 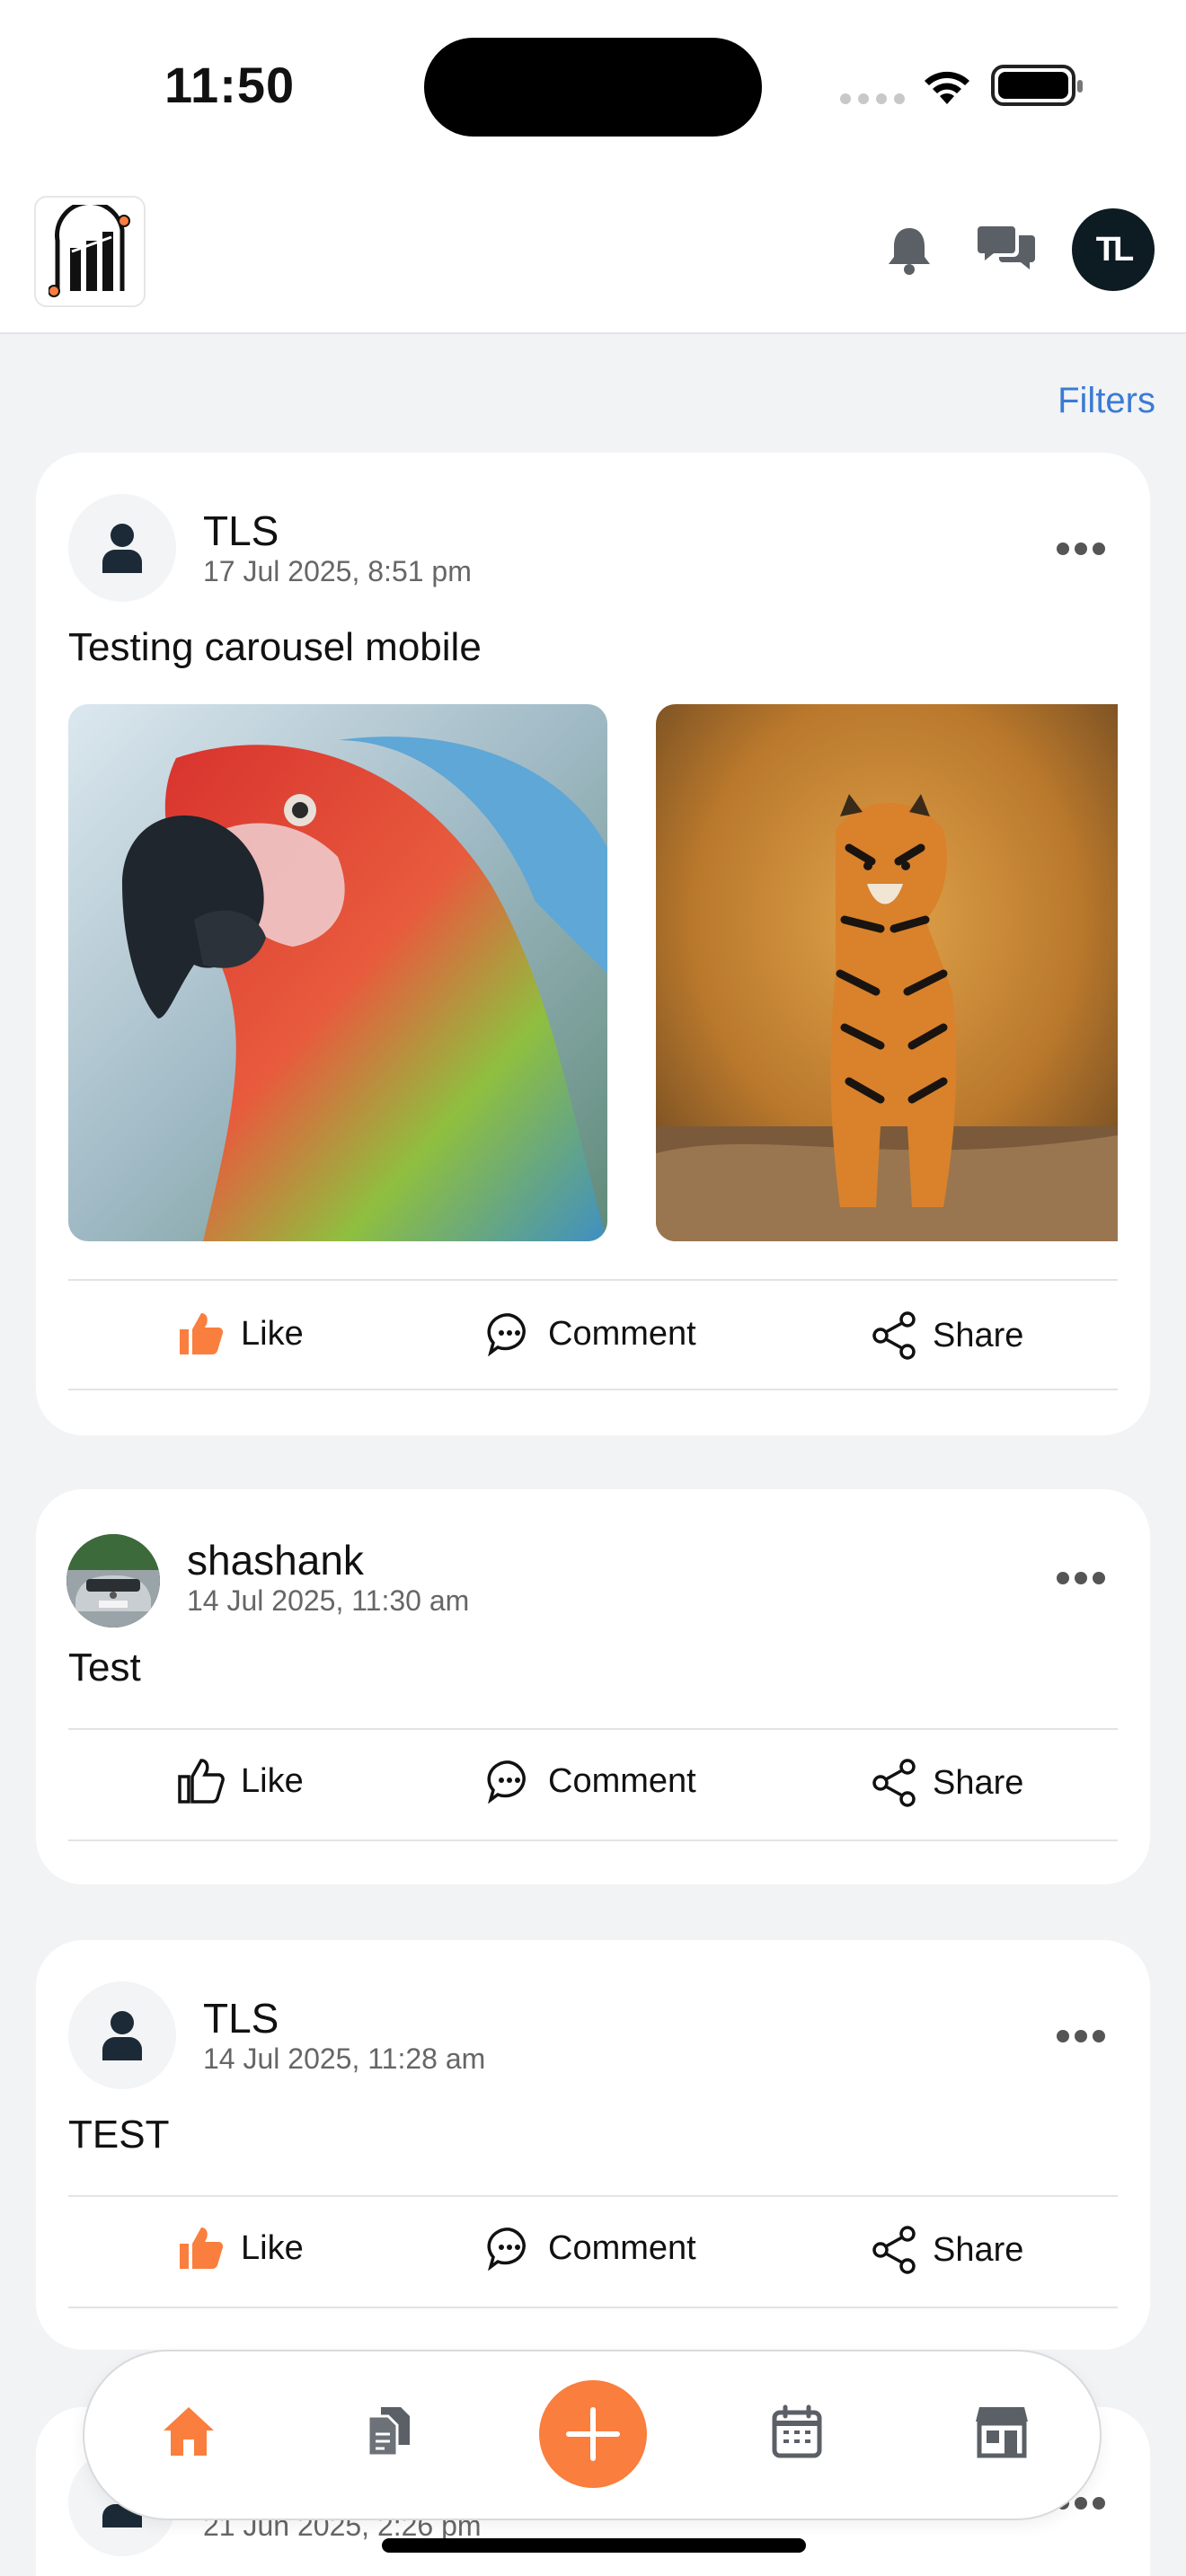 What do you see at coordinates (1037, 85) in the screenshot?
I see `battery-icon` at bounding box center [1037, 85].